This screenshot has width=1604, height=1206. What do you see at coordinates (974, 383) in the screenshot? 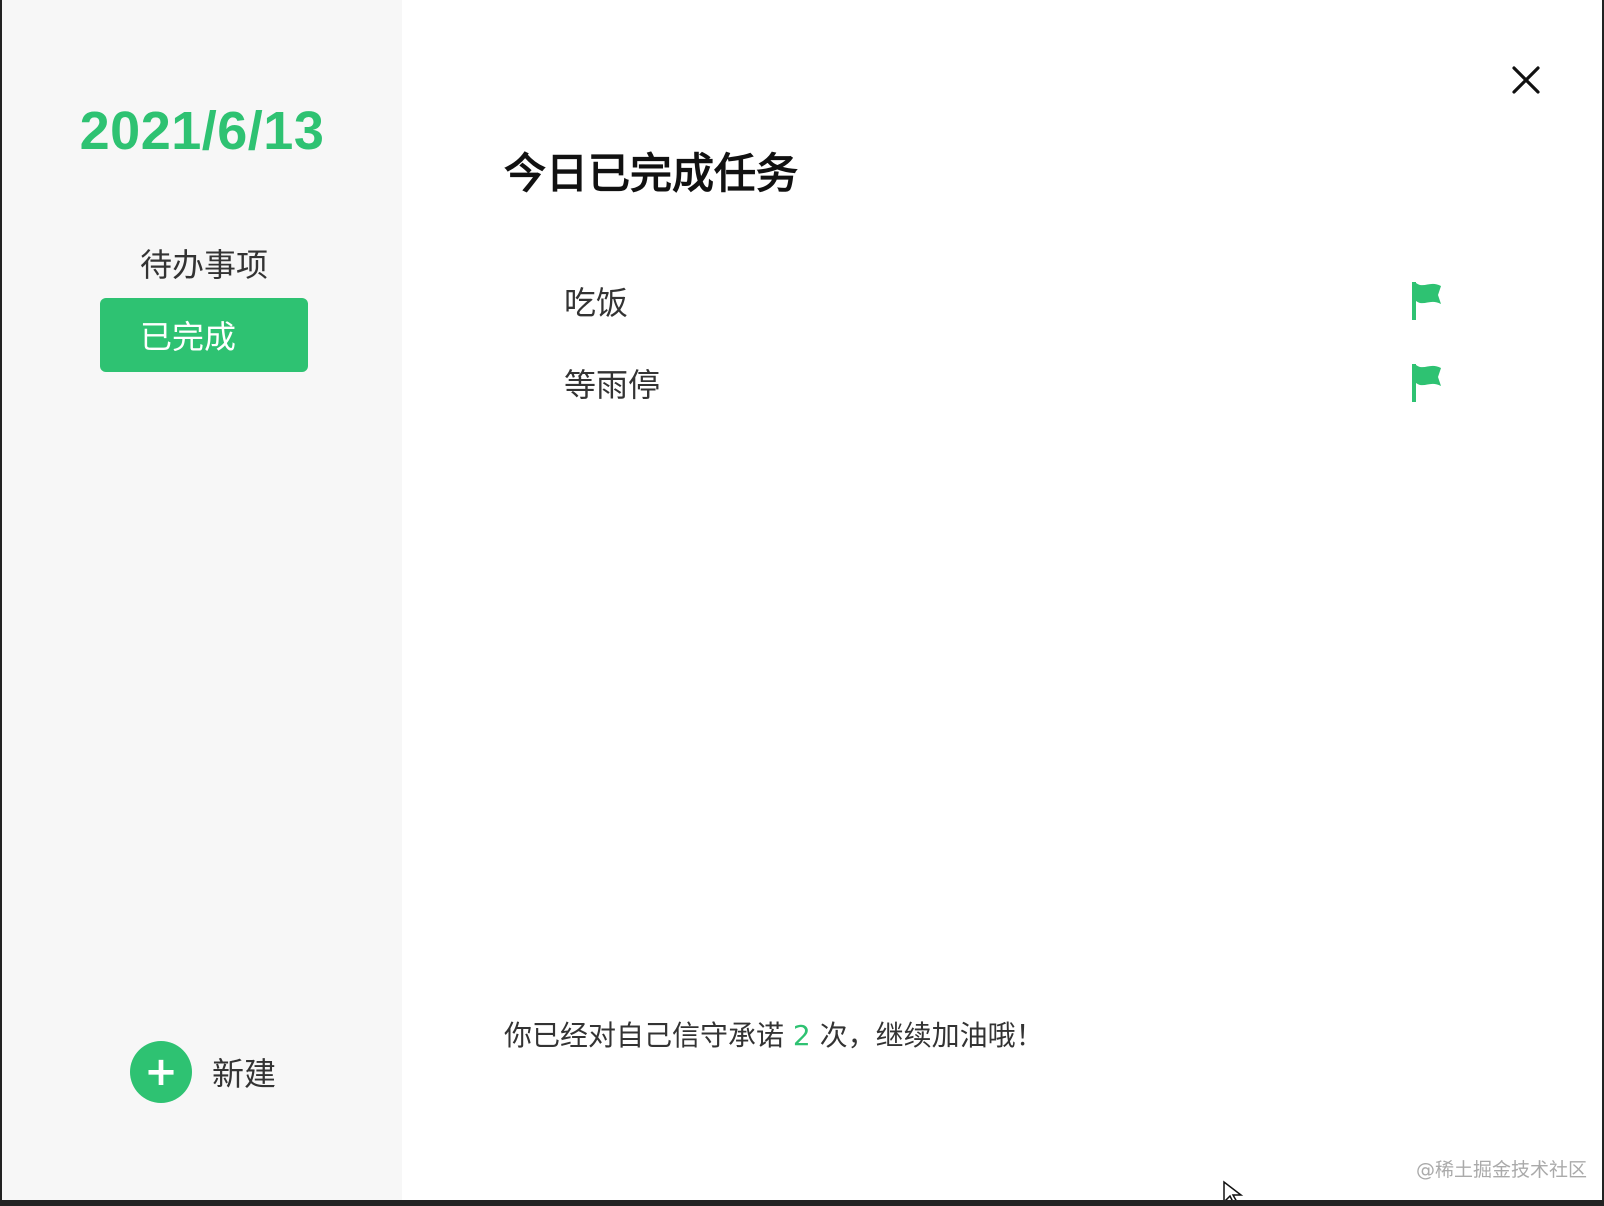
I see `task-row: 等雨停` at bounding box center [974, 383].